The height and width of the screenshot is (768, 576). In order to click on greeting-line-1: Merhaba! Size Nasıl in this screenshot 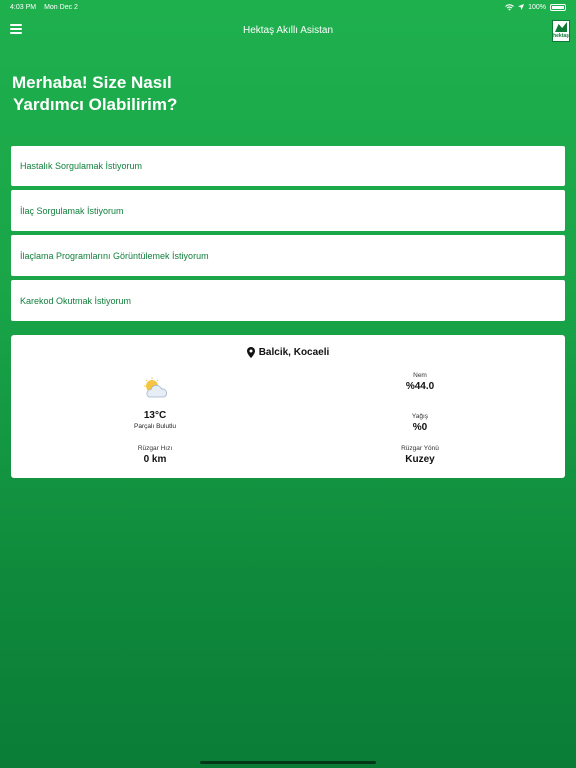, I will do `click(92, 82)`.